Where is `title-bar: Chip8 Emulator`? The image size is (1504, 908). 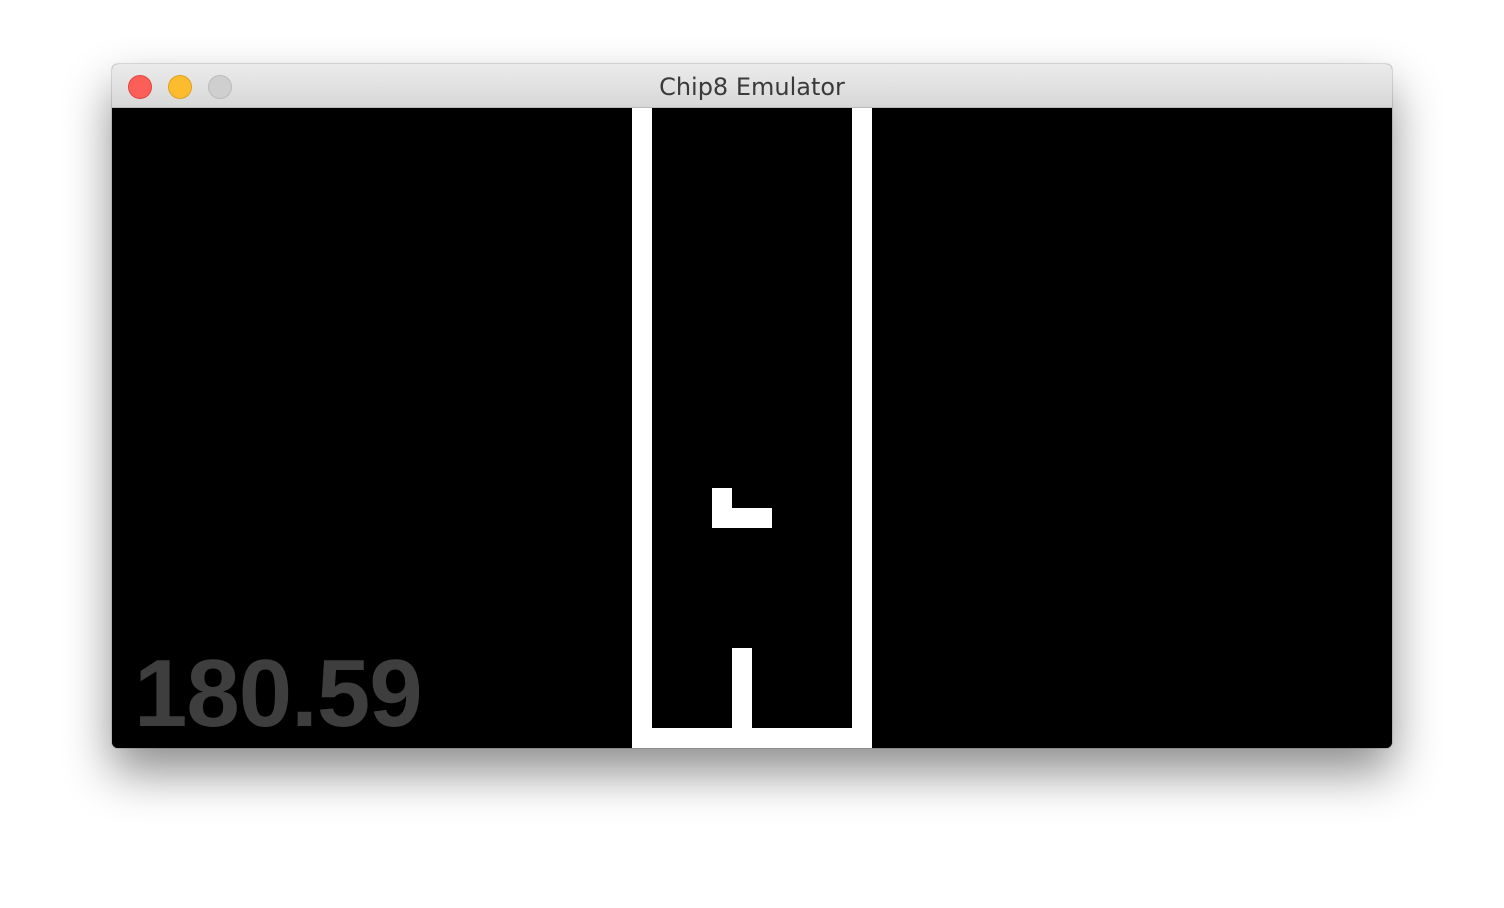
title-bar: Chip8 Emulator is located at coordinates (752, 86).